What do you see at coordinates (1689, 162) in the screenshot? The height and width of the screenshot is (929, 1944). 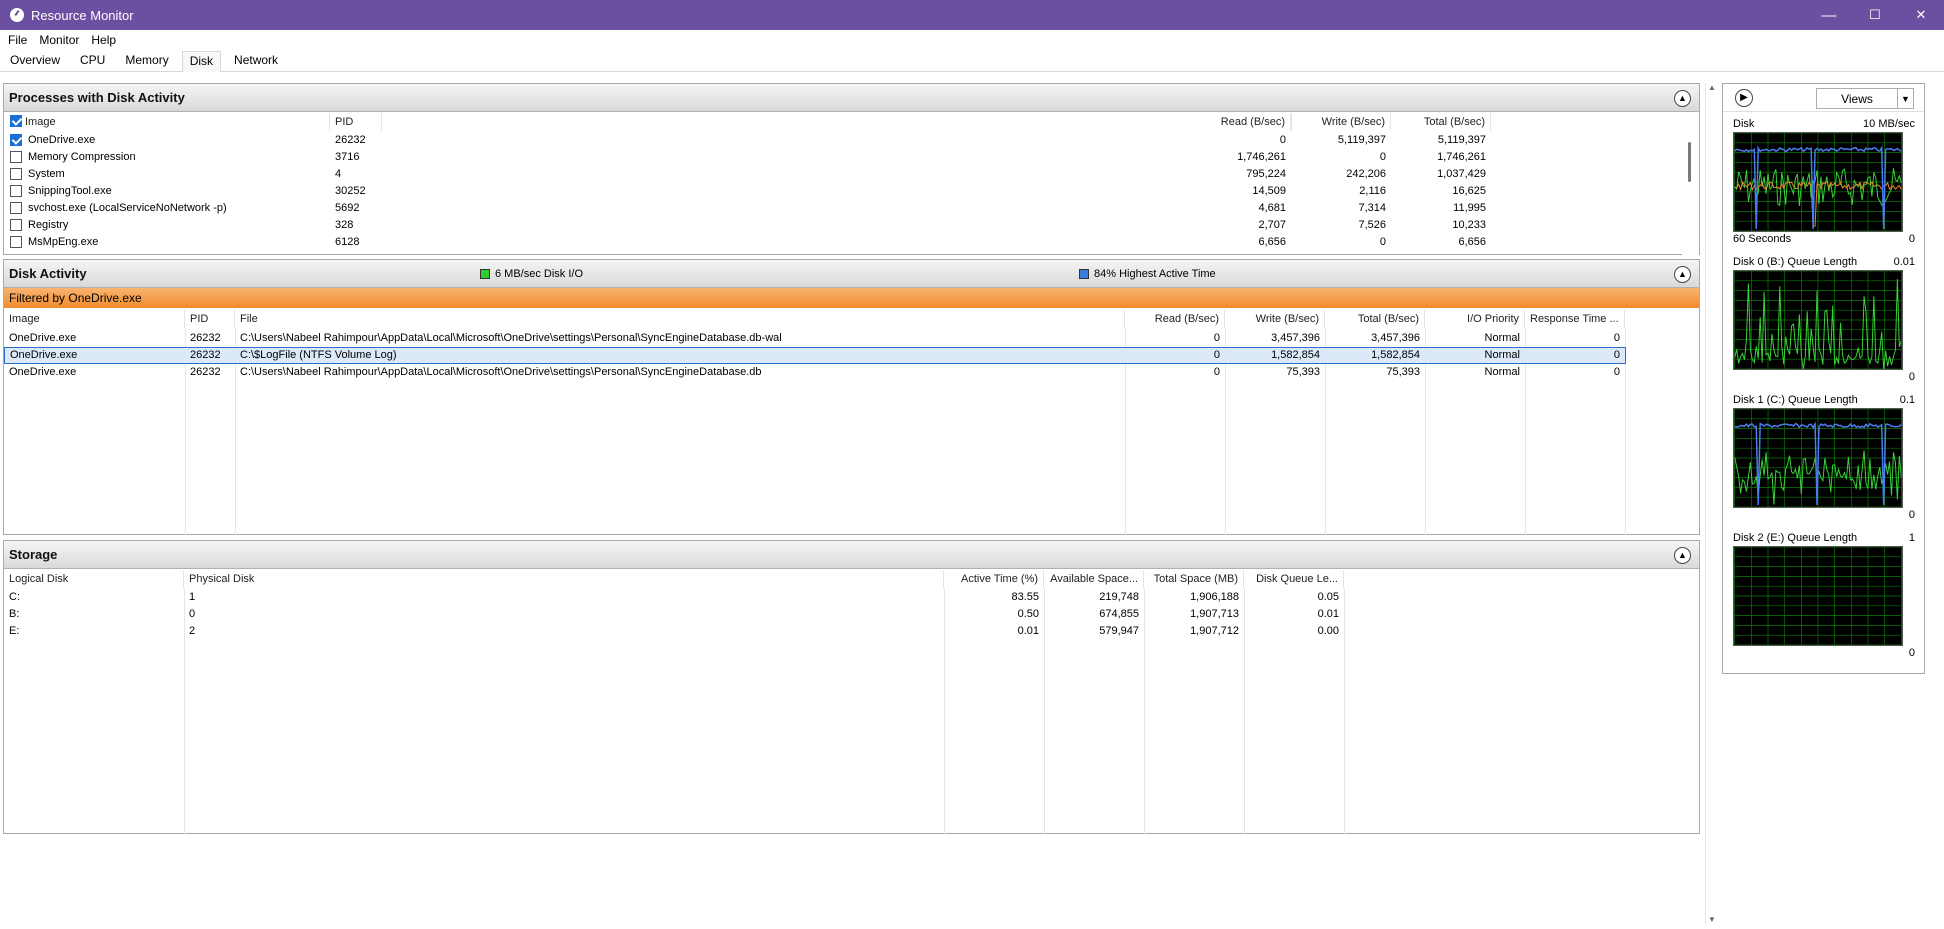 I see `scroll-thumb` at bounding box center [1689, 162].